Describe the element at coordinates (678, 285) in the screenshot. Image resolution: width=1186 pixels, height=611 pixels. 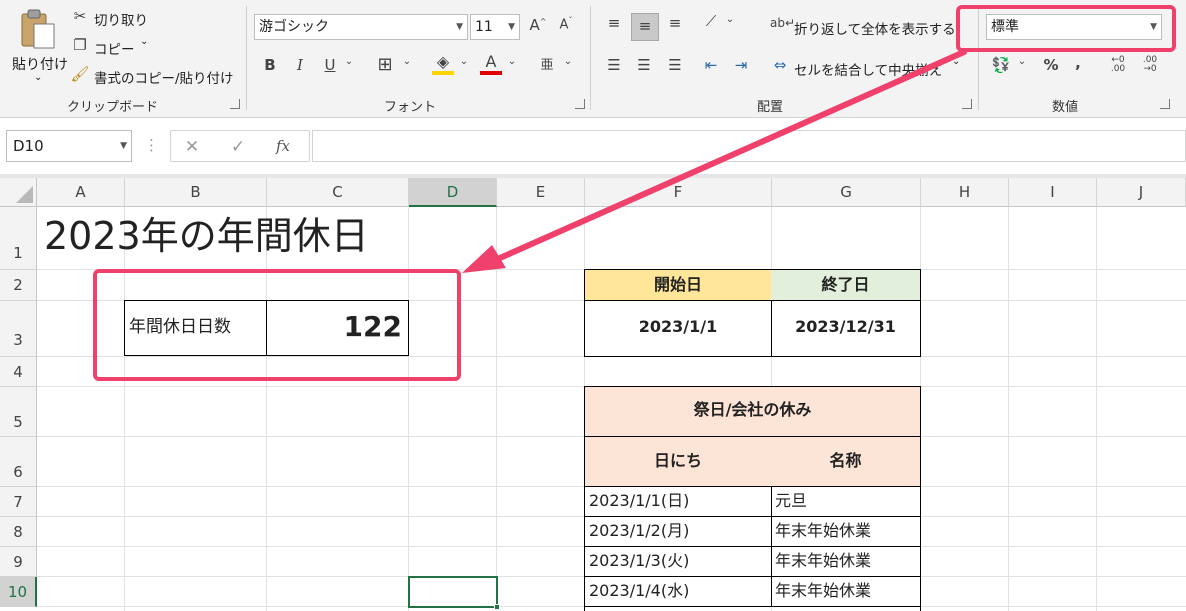
I see `start-date-header: 開始日` at that location.